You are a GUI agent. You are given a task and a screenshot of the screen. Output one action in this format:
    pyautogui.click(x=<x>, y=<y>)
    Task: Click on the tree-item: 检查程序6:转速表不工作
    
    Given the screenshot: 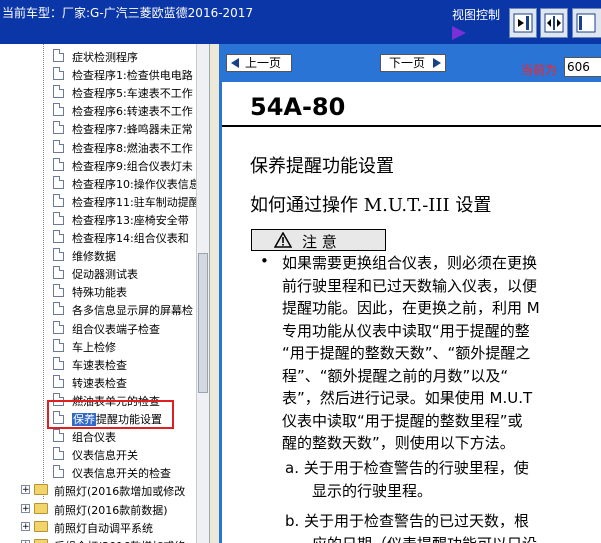 What is the action you would take?
    pyautogui.click(x=98, y=110)
    